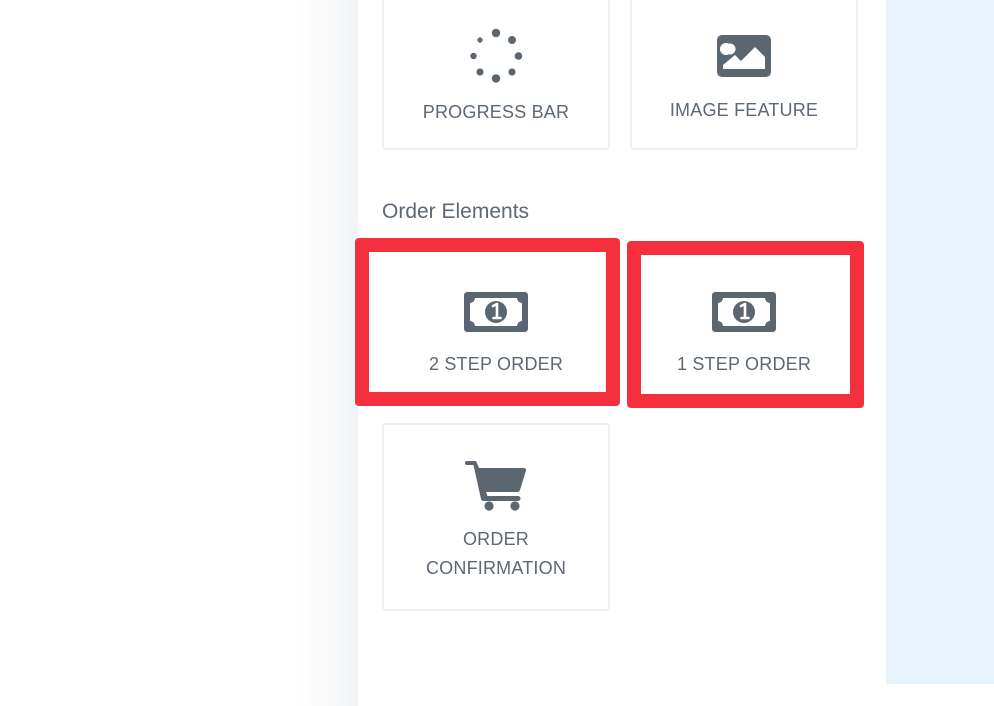  I want to click on section-title-order-elements: Order Elements, so click(456, 211).